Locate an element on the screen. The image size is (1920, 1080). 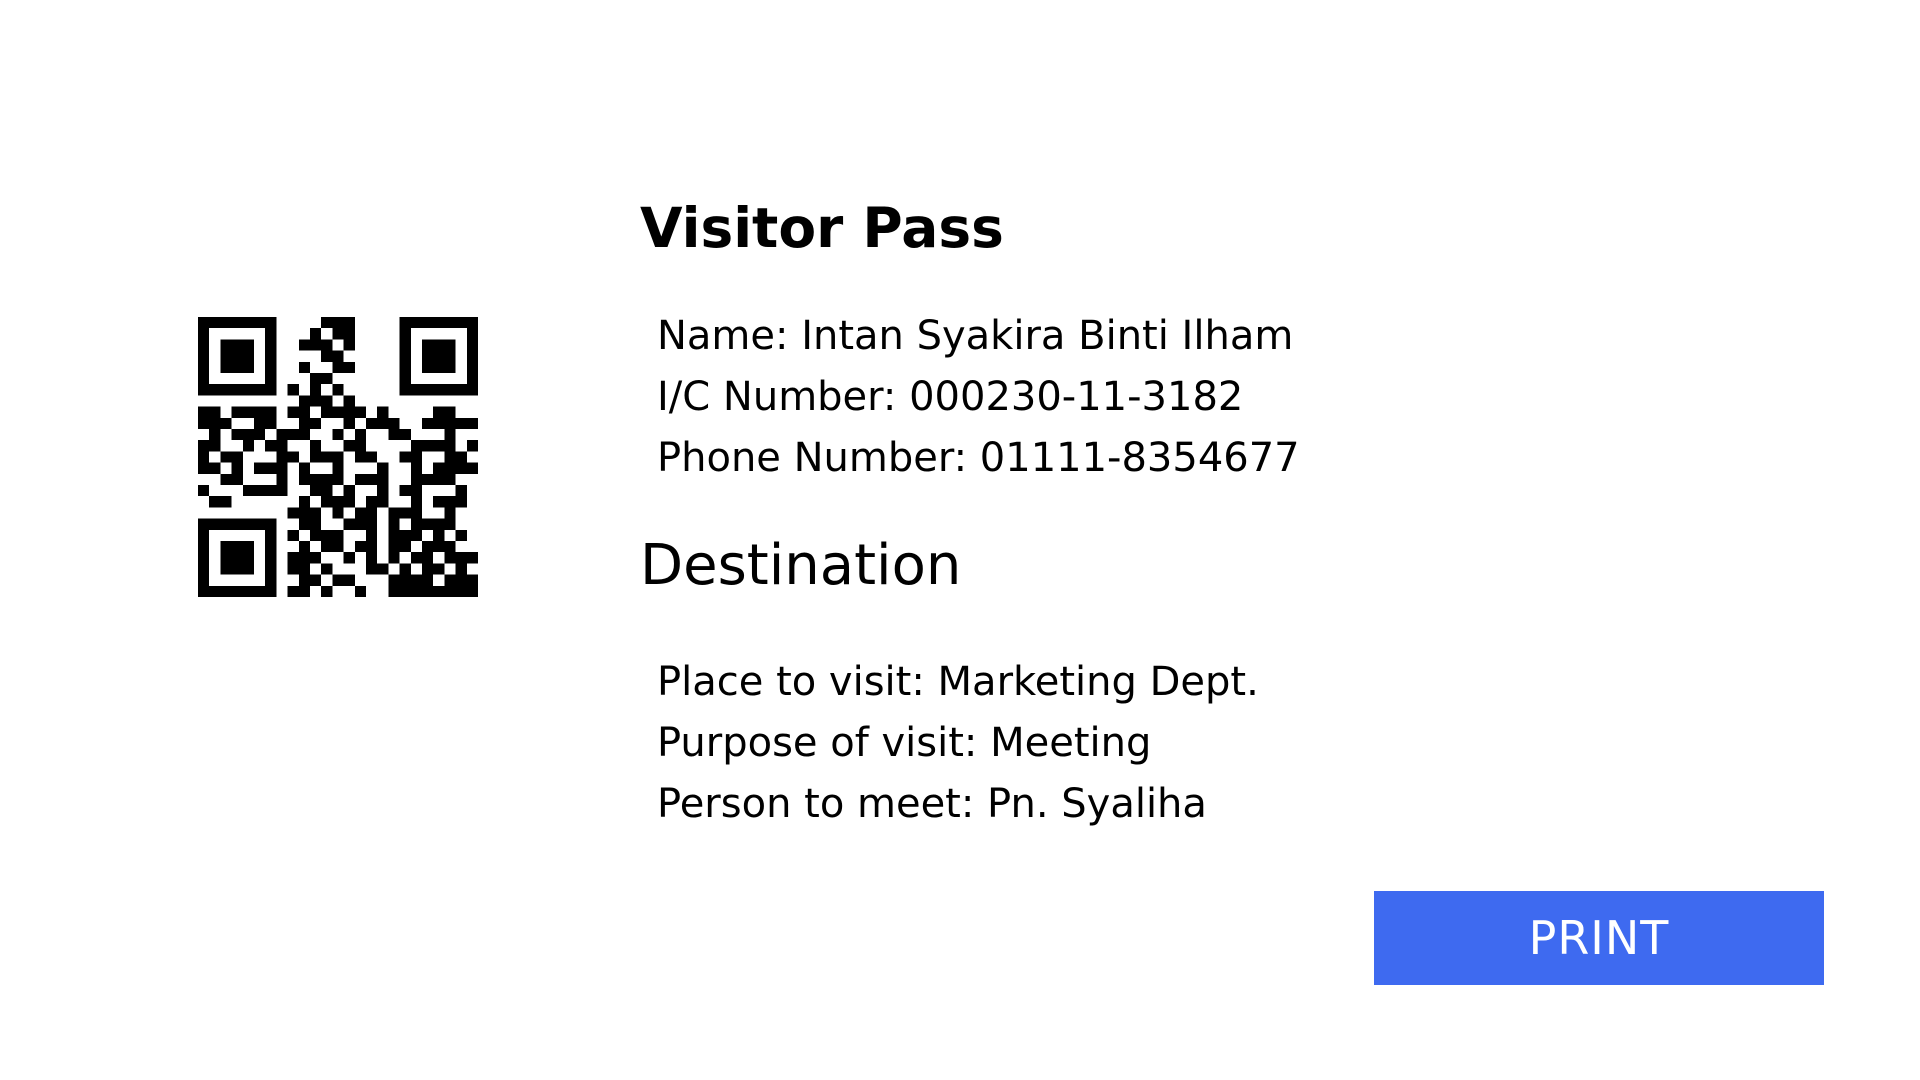
qr-code-icon is located at coordinates (338, 457).